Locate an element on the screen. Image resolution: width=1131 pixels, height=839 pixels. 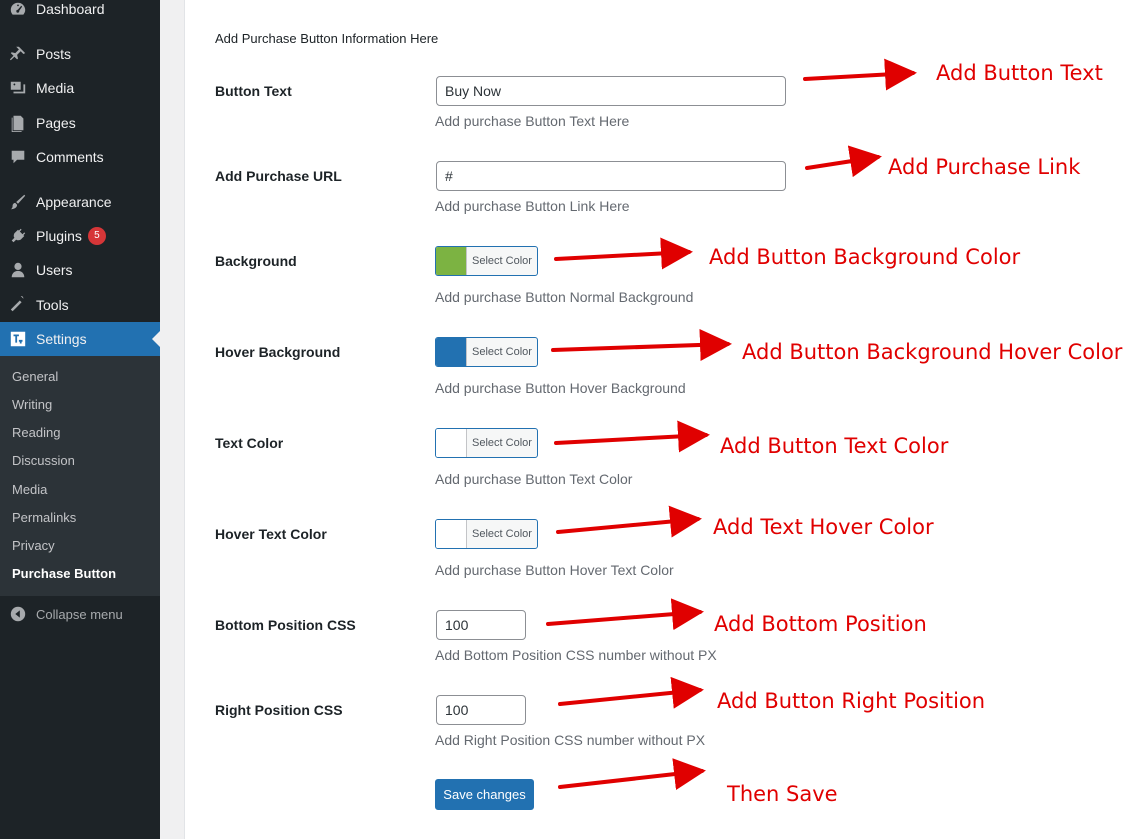
bottom-position-input is located at coordinates (481, 625).